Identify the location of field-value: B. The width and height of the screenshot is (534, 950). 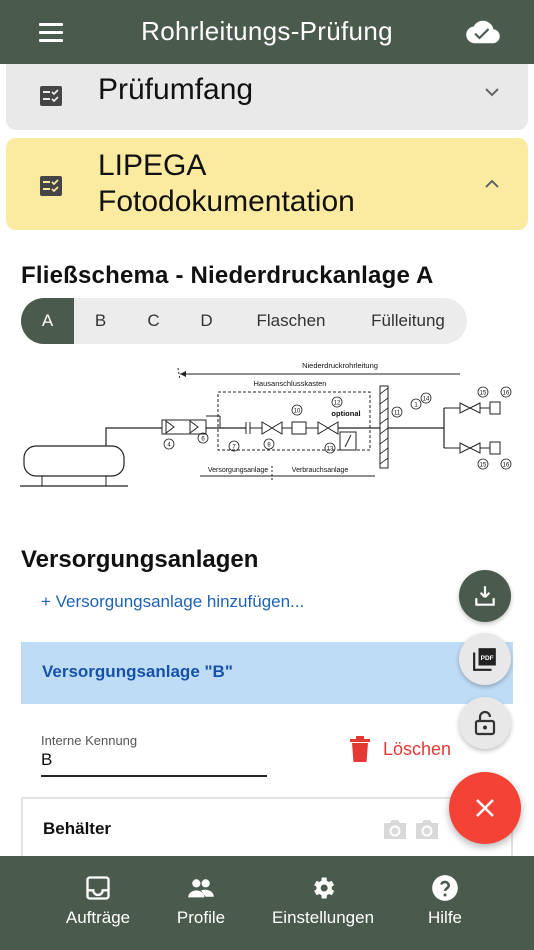
(154, 760).